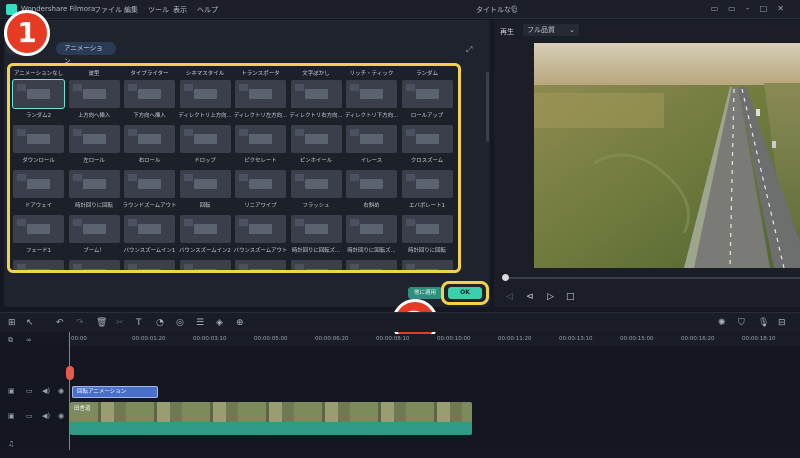 The height and width of the screenshot is (458, 800). What do you see at coordinates (101, 323) in the screenshot?
I see `delete-icon: 🗑` at bounding box center [101, 323].